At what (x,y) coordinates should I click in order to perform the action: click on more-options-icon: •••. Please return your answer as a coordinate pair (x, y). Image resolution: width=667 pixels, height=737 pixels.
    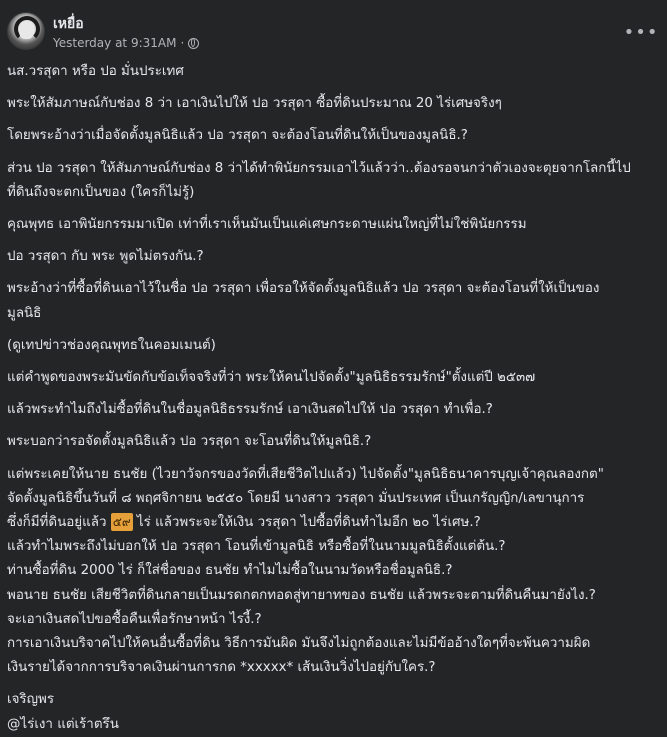
    Looking at the image, I should click on (641, 32).